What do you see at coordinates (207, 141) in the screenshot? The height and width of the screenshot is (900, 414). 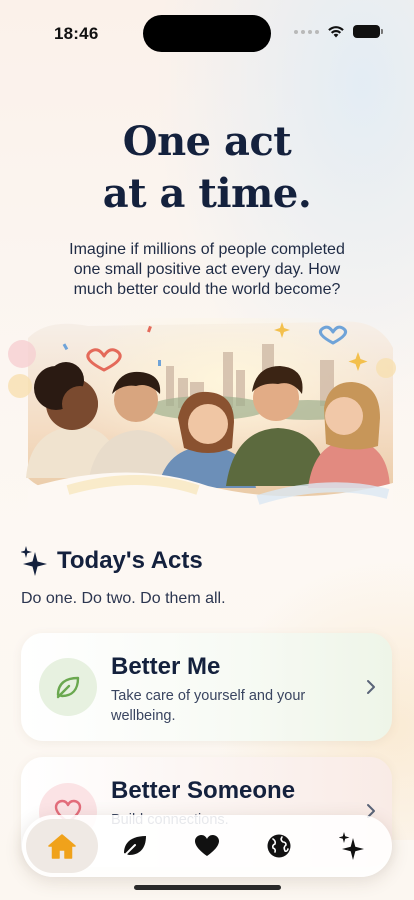 I see `hero-title-line1: One act` at bounding box center [207, 141].